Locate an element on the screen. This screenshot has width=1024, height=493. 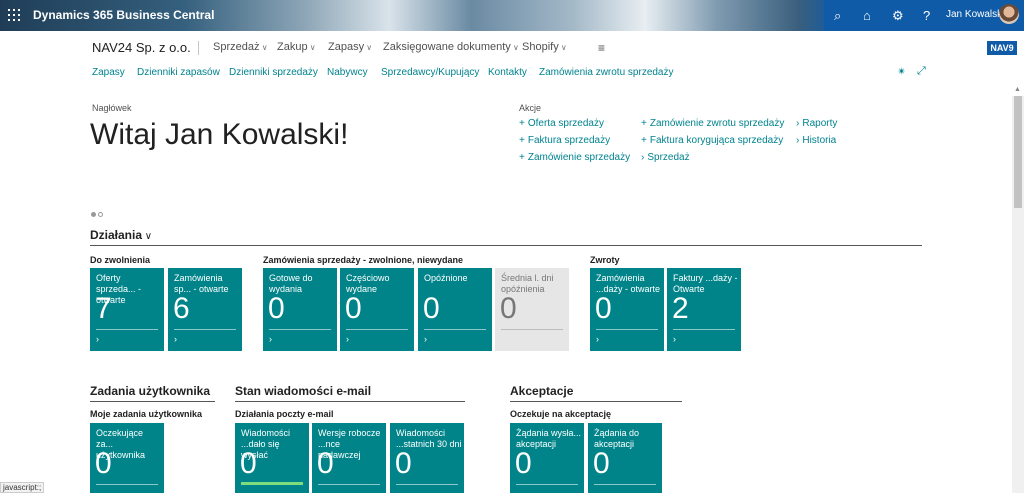
tile-value: 2 is located at coordinates (680, 308).